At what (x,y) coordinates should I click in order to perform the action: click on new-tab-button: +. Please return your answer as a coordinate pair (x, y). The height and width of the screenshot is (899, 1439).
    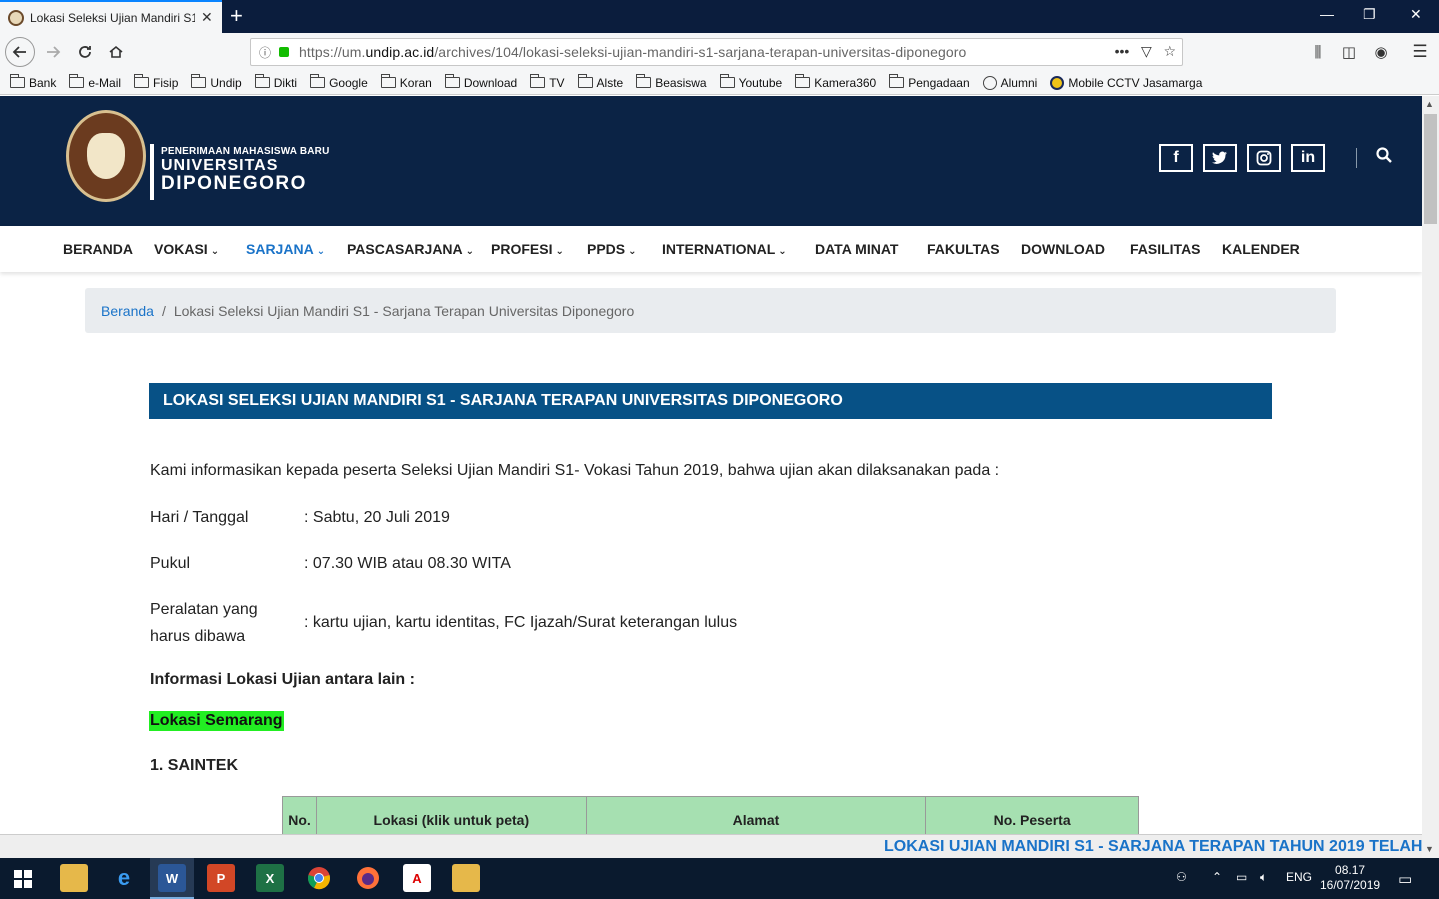
    Looking at the image, I should click on (236, 16).